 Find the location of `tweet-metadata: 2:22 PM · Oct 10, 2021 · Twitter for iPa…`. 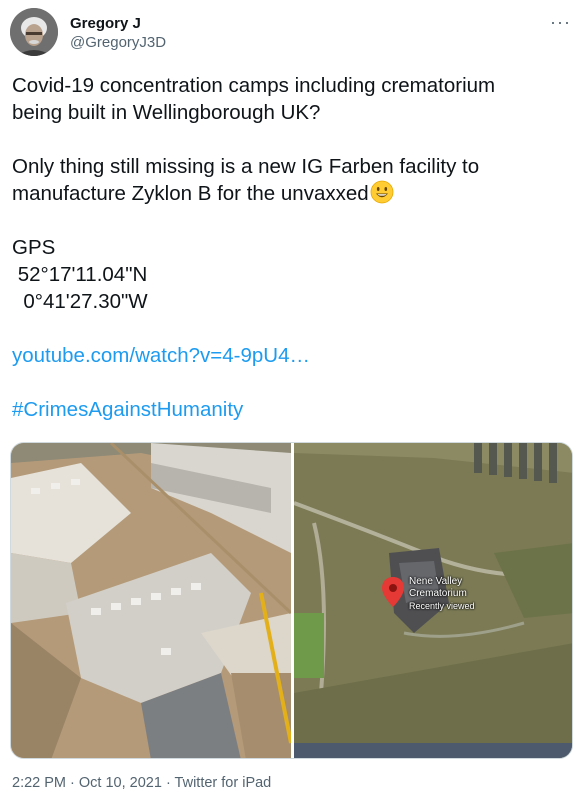

tweet-metadata: 2:22 PM · Oct 10, 2021 · Twitter for iPa… is located at coordinates (142, 783).